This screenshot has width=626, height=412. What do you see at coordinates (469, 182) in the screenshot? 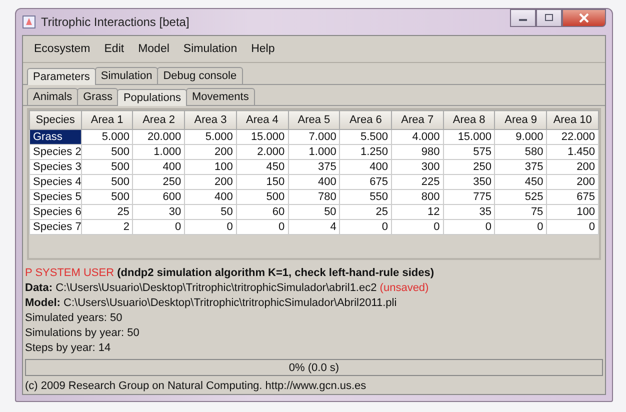
I see `table-cell: 350` at bounding box center [469, 182].